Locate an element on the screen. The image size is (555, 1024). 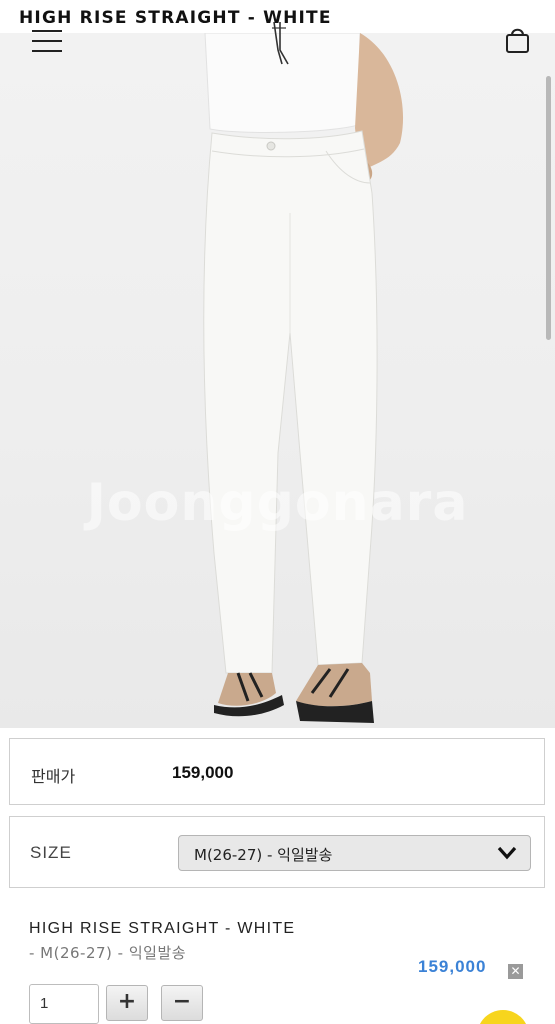
remove-item-button: ✕ is located at coordinates (515, 971).